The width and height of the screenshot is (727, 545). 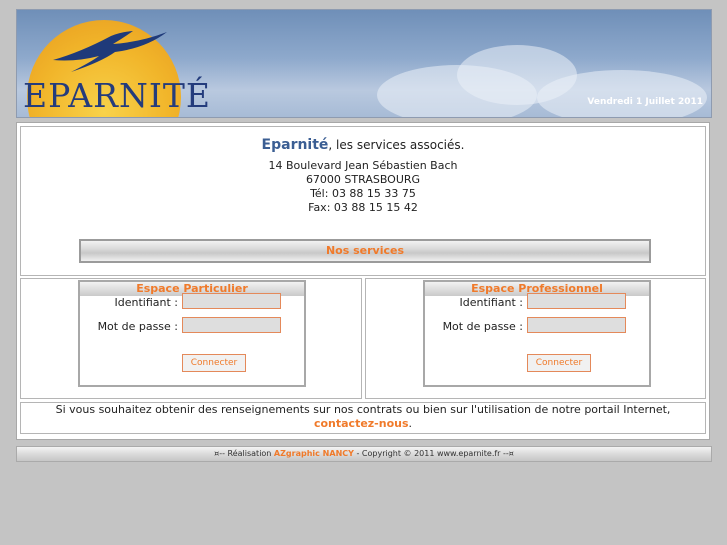 What do you see at coordinates (363, 179) in the screenshot?
I see `address-line2: 67000 STRASBOURG` at bounding box center [363, 179].